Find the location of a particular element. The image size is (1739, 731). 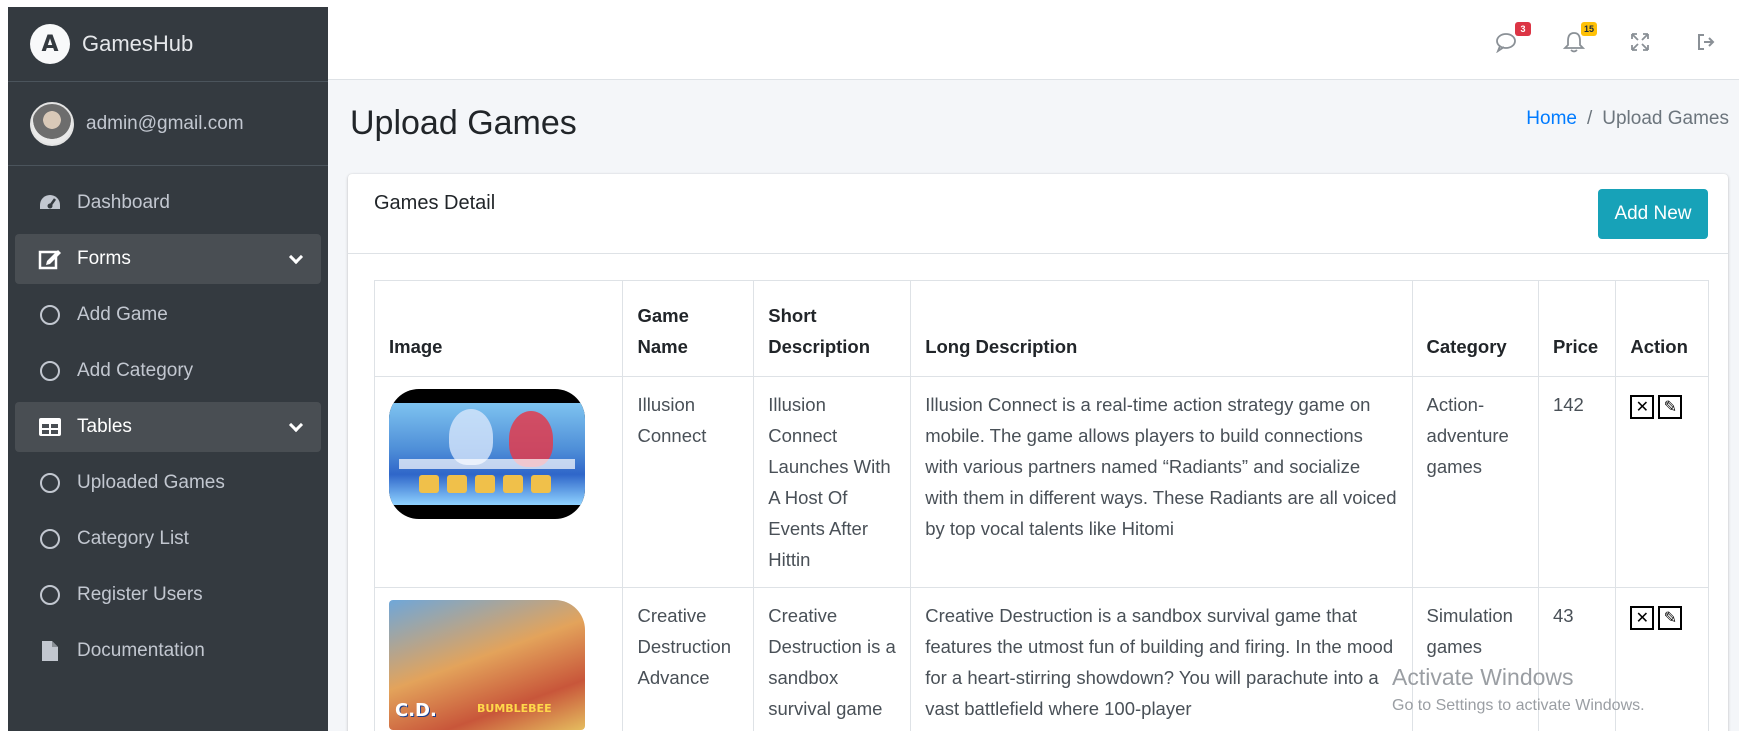

sidebar-item-tables: Tables is located at coordinates (168, 427).